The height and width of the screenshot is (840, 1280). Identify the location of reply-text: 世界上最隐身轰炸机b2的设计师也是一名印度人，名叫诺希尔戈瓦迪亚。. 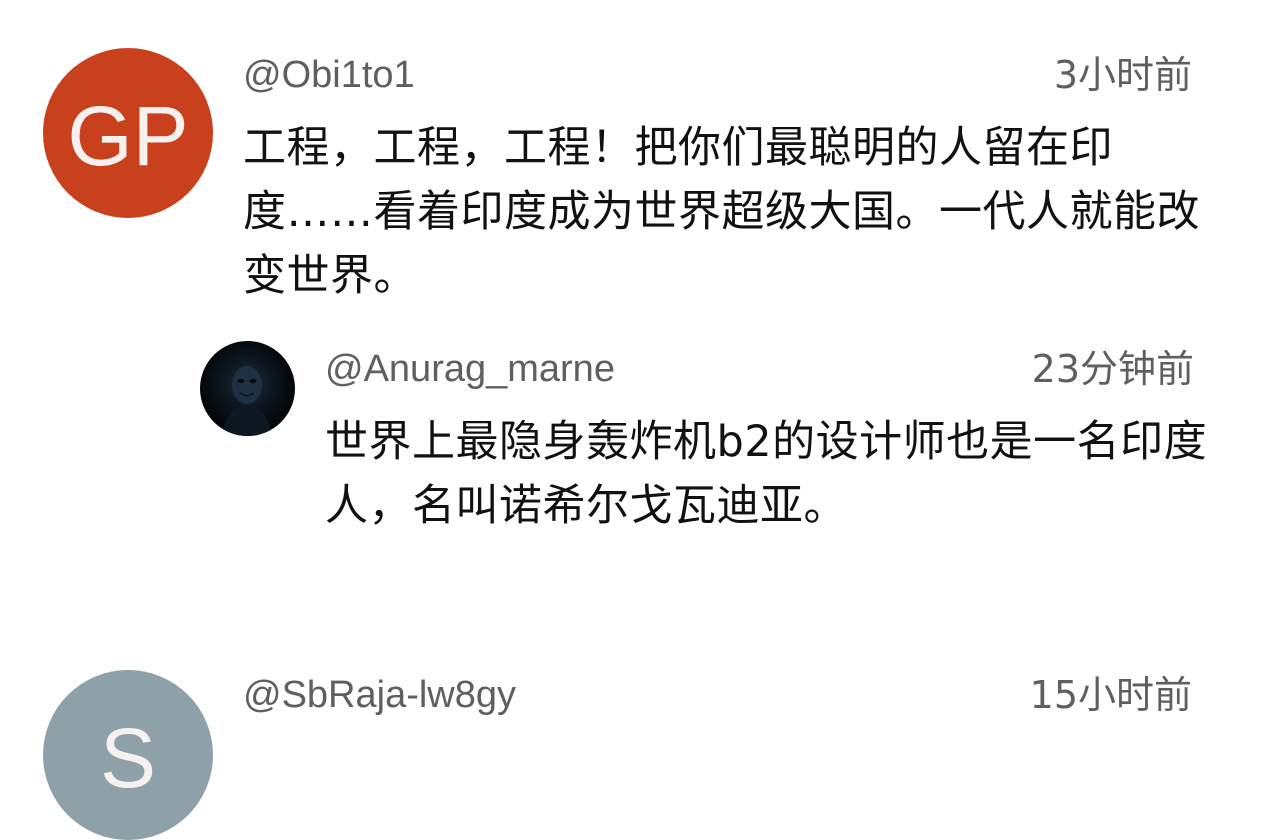
(766, 474).